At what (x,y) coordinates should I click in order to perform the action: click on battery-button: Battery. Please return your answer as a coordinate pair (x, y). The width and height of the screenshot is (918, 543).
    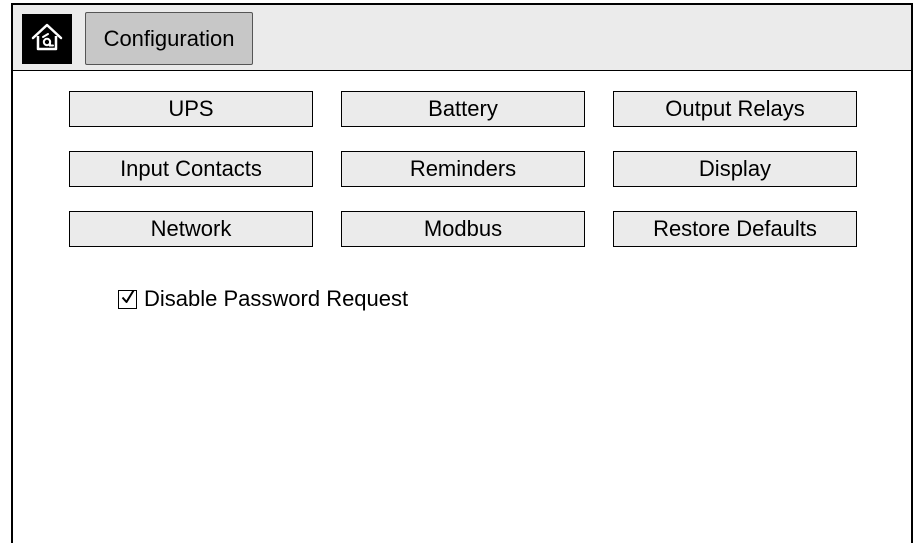
    Looking at the image, I should click on (463, 109).